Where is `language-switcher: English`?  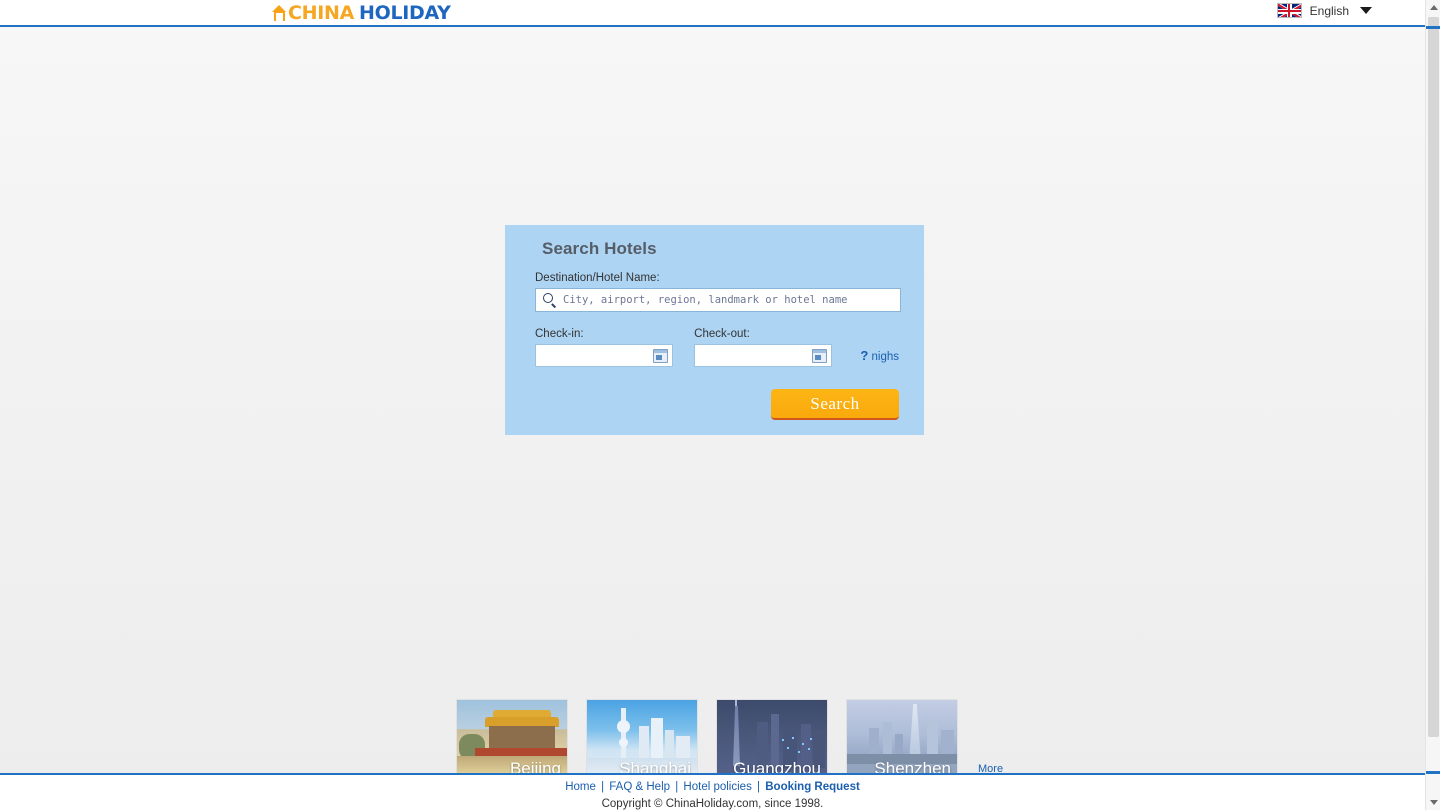
language-switcher: English is located at coordinates (1324, 10).